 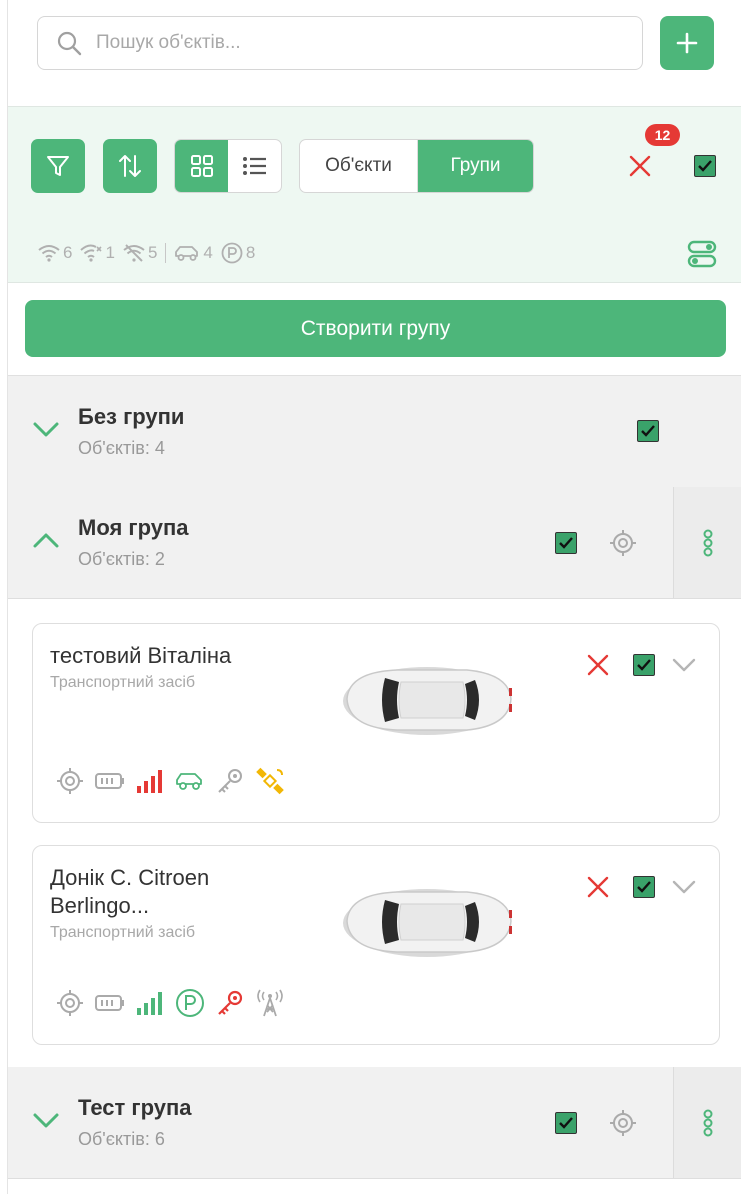 What do you see at coordinates (356, 43) in the screenshot?
I see `search-input` at bounding box center [356, 43].